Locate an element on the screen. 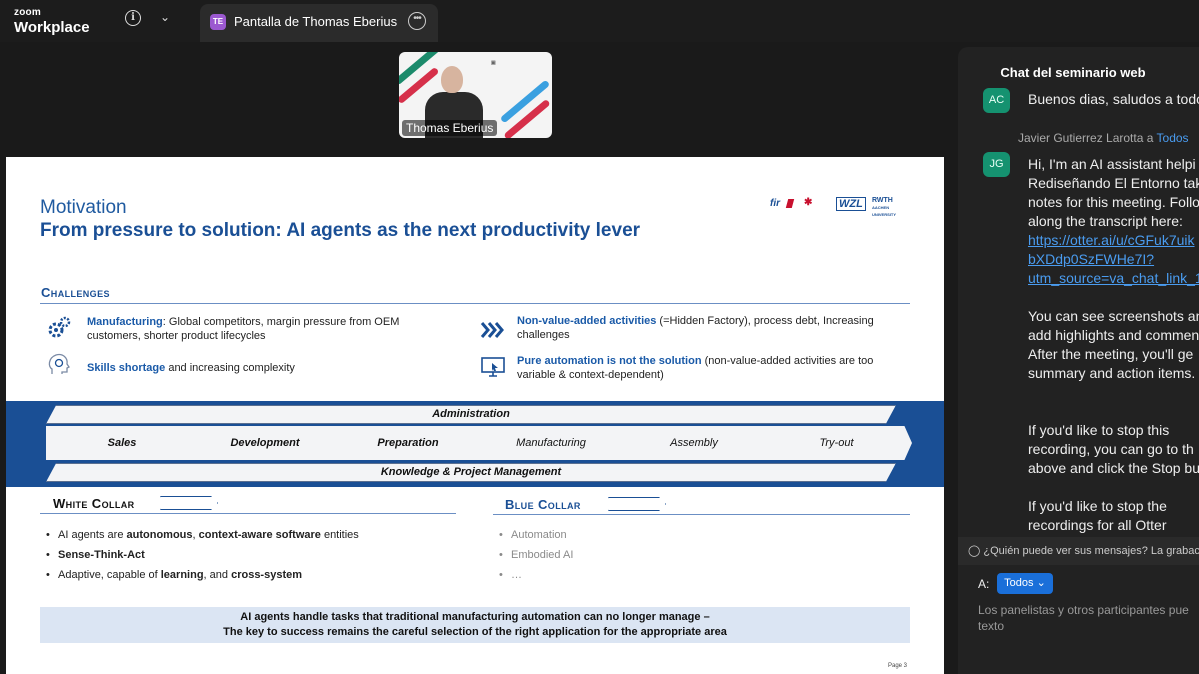 Image resolution: width=1199 pixels, height=674 pixels. avatar: JG is located at coordinates (996, 164).